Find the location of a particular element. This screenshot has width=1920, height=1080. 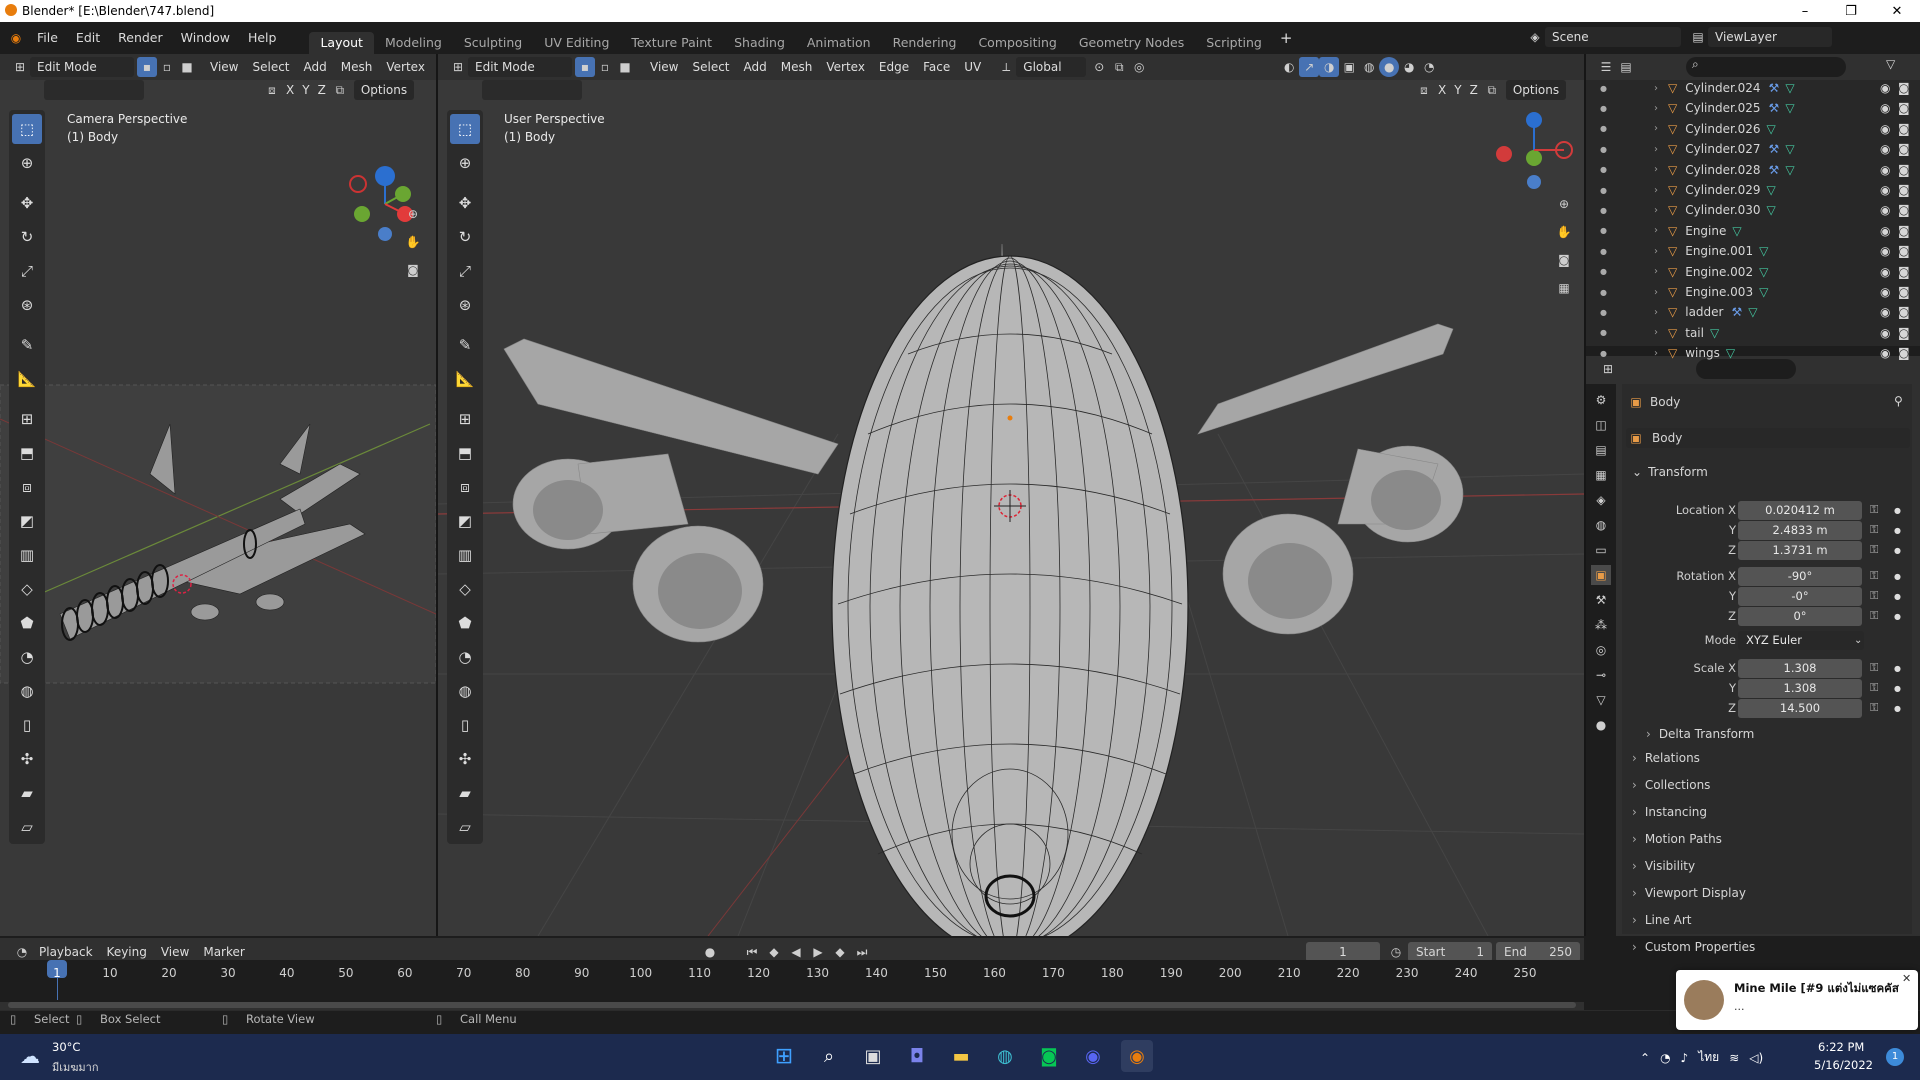

snapping-icon: ⧉ is located at coordinates (1119, 67).